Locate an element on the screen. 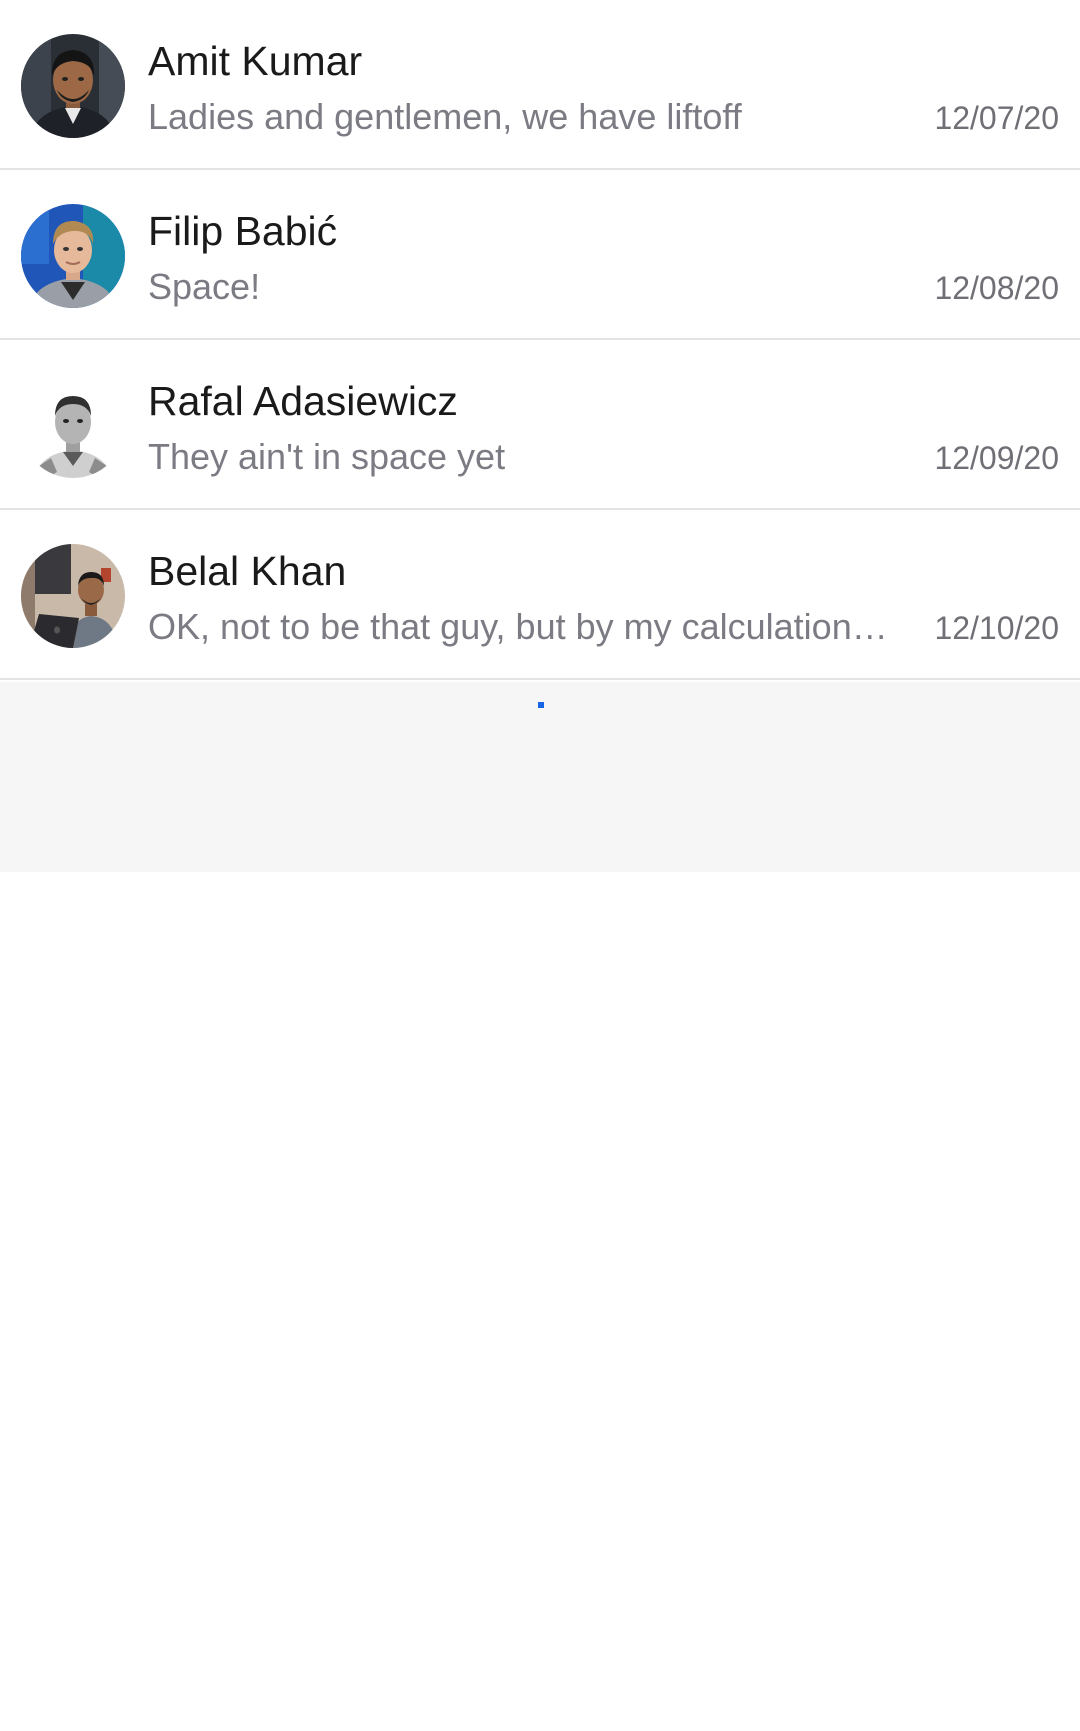 This screenshot has width=1080, height=1731. person-blue-background-avatar-icon is located at coordinates (73, 256).